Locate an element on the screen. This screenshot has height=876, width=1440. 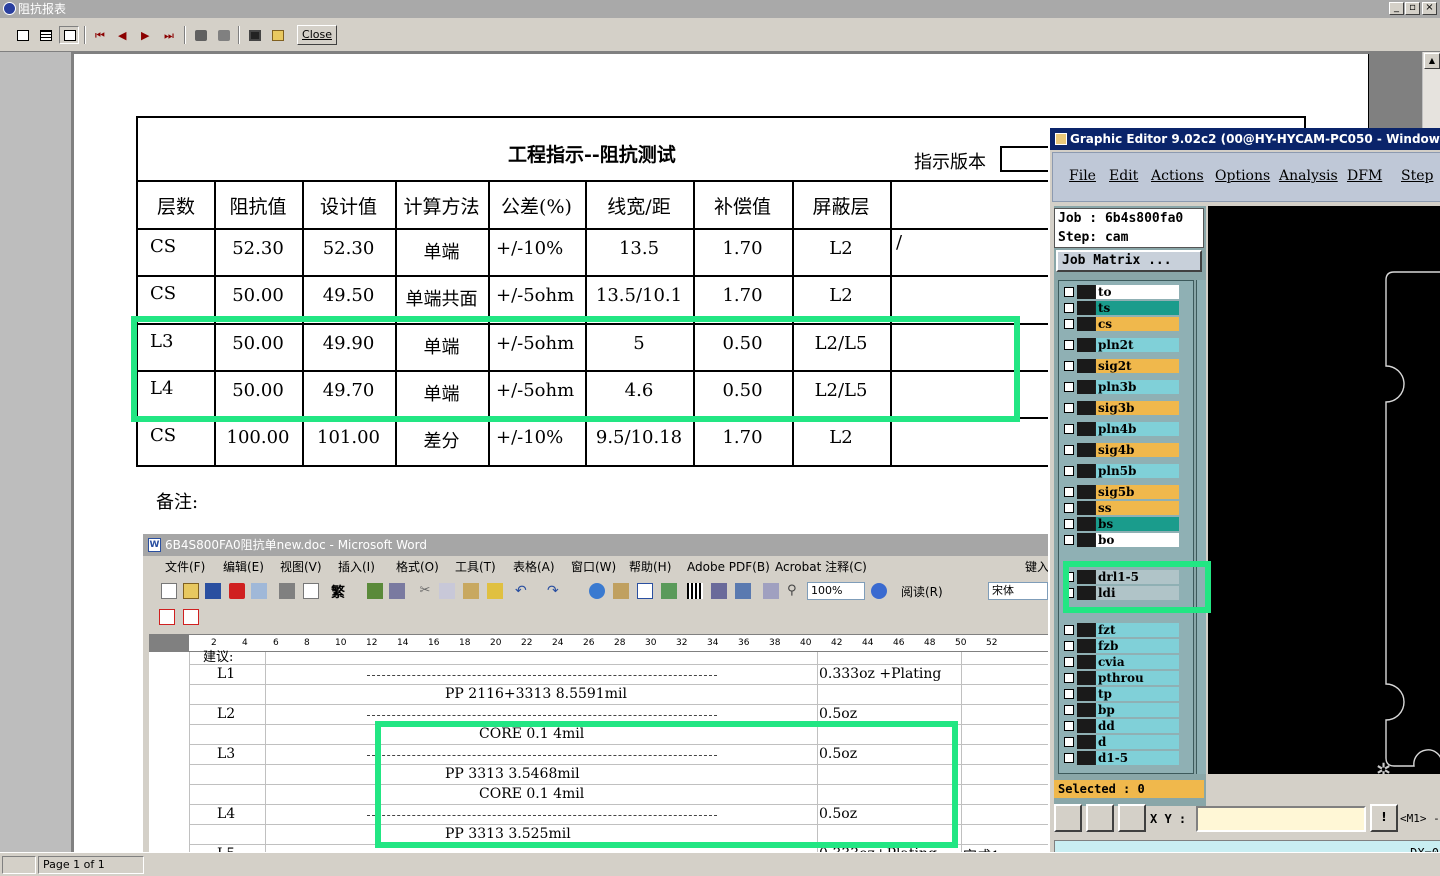
word-menu-item: 帮助(H) is located at coordinates (650, 567).